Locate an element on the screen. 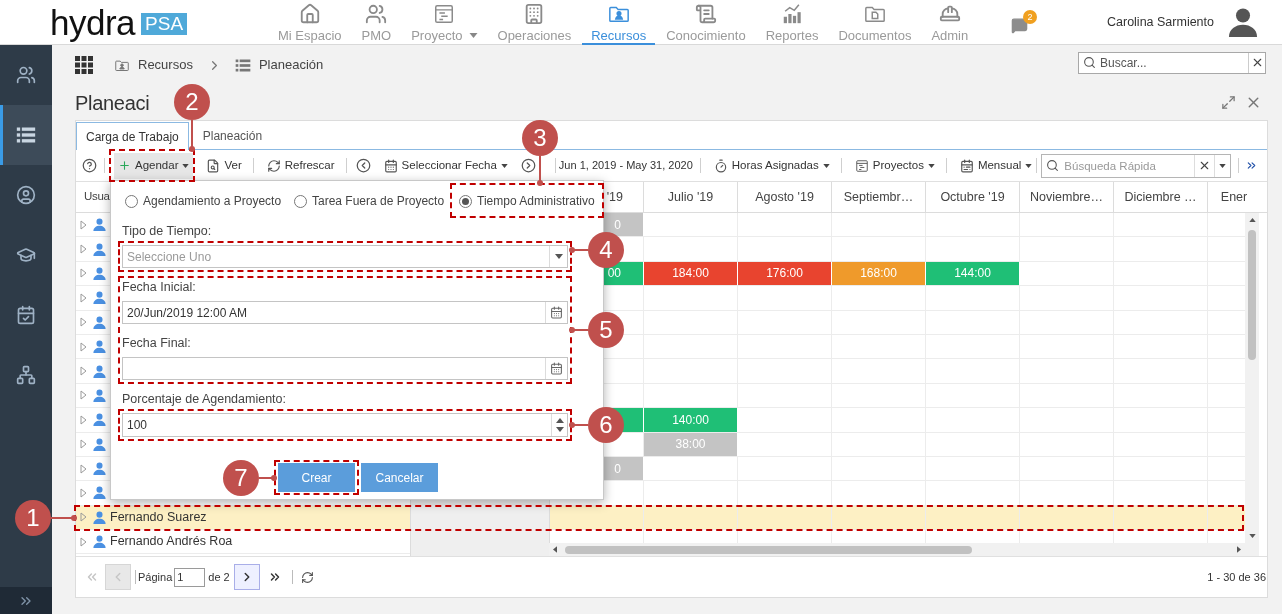 The height and width of the screenshot is (614, 1282). hours-cell: 144:00 is located at coordinates (973, 273).